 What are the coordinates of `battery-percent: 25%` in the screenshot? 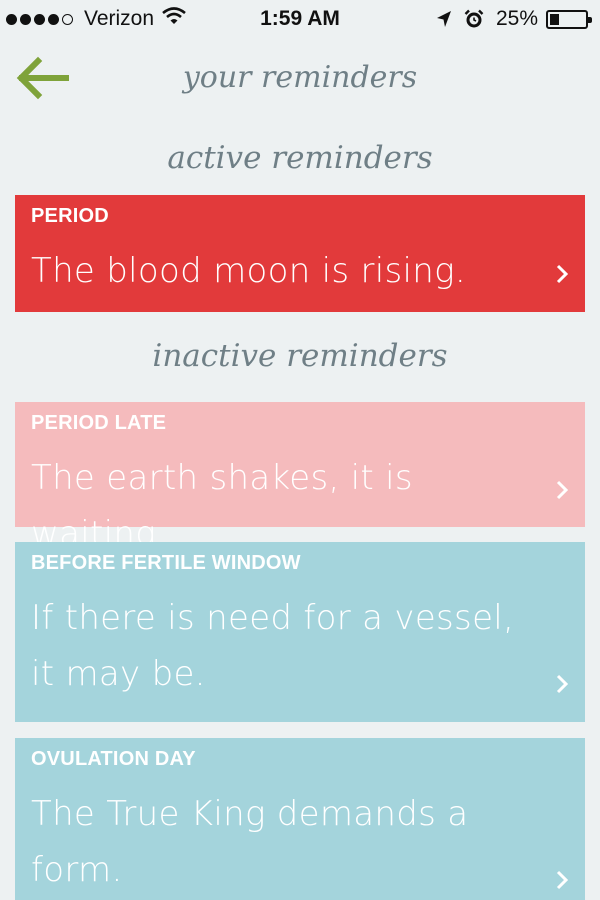 It's located at (516, 18).